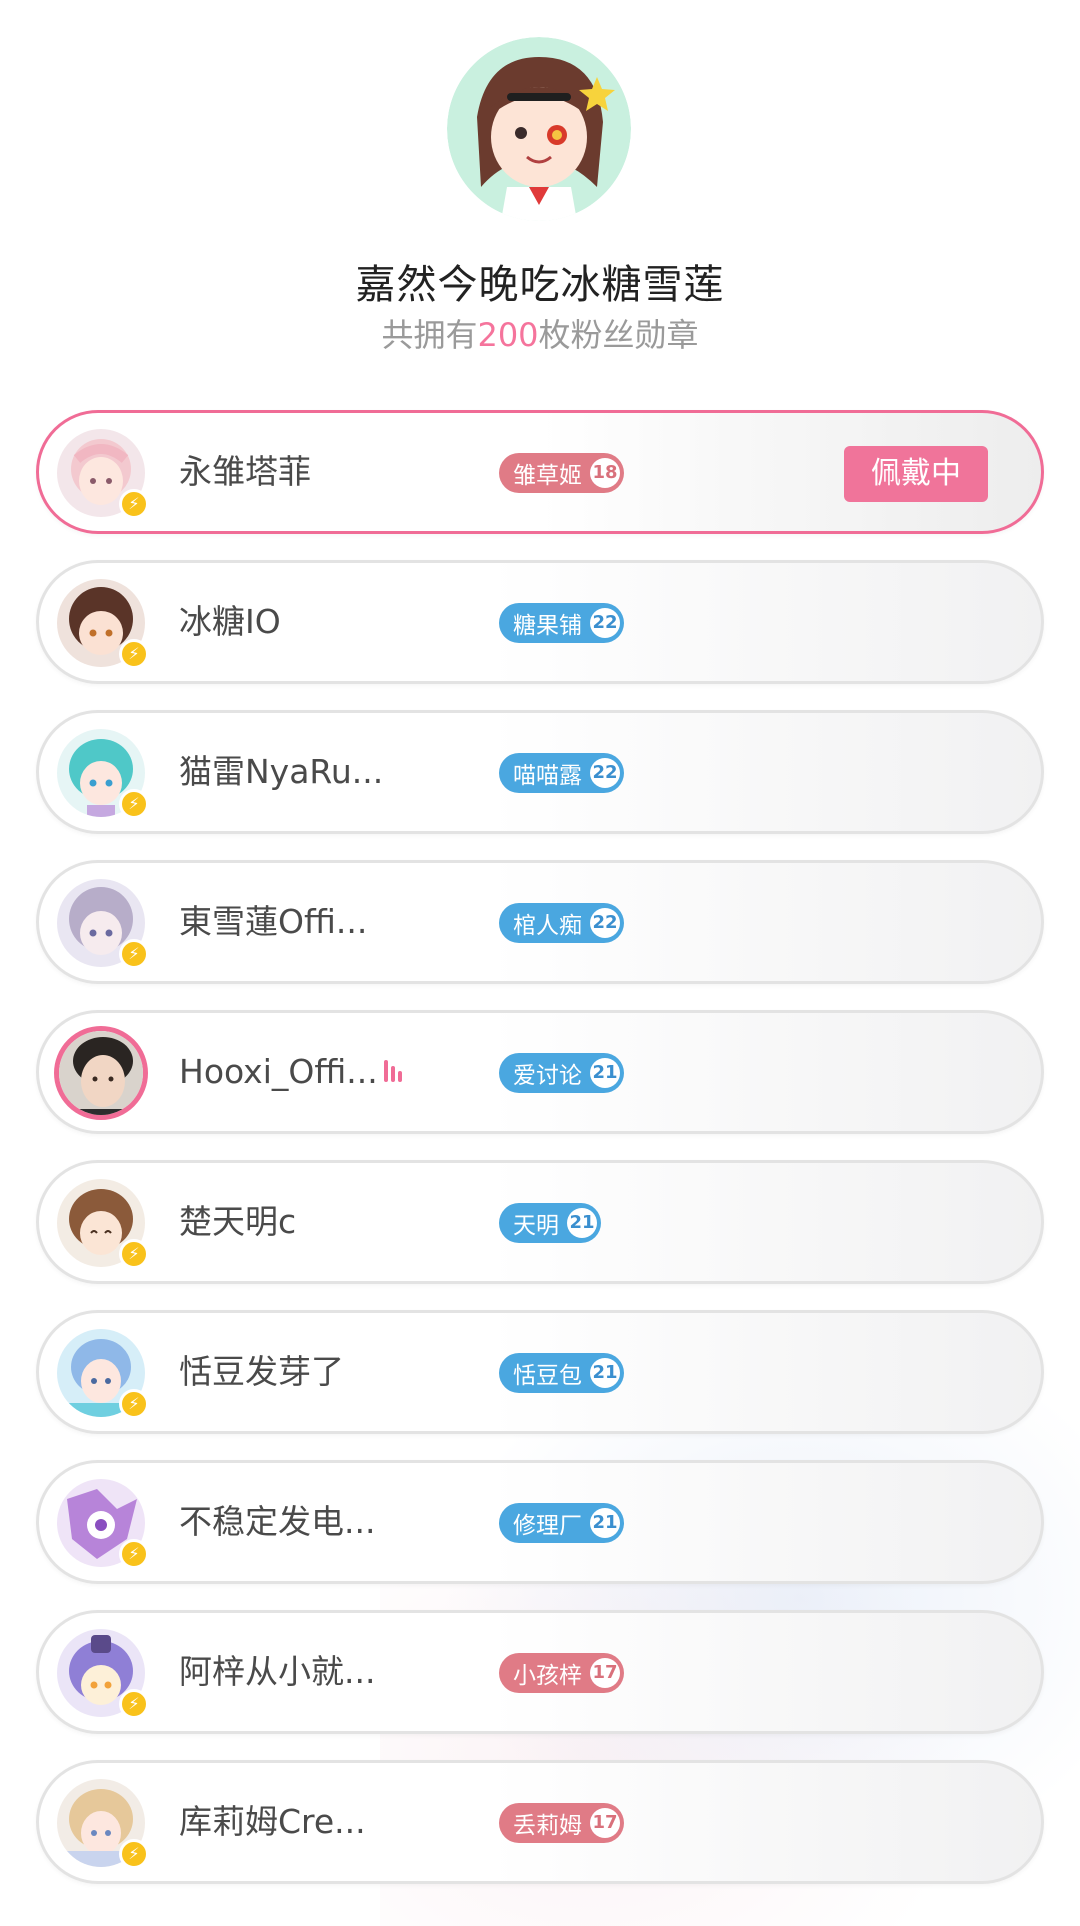  What do you see at coordinates (540, 285) in the screenshot?
I see `user-name: 嘉然今晚吃冰糖雪莲` at bounding box center [540, 285].